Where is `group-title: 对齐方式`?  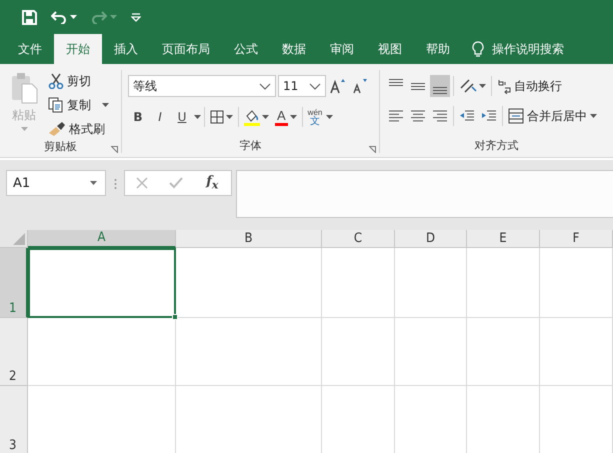 group-title: 对齐方式 is located at coordinates (496, 146).